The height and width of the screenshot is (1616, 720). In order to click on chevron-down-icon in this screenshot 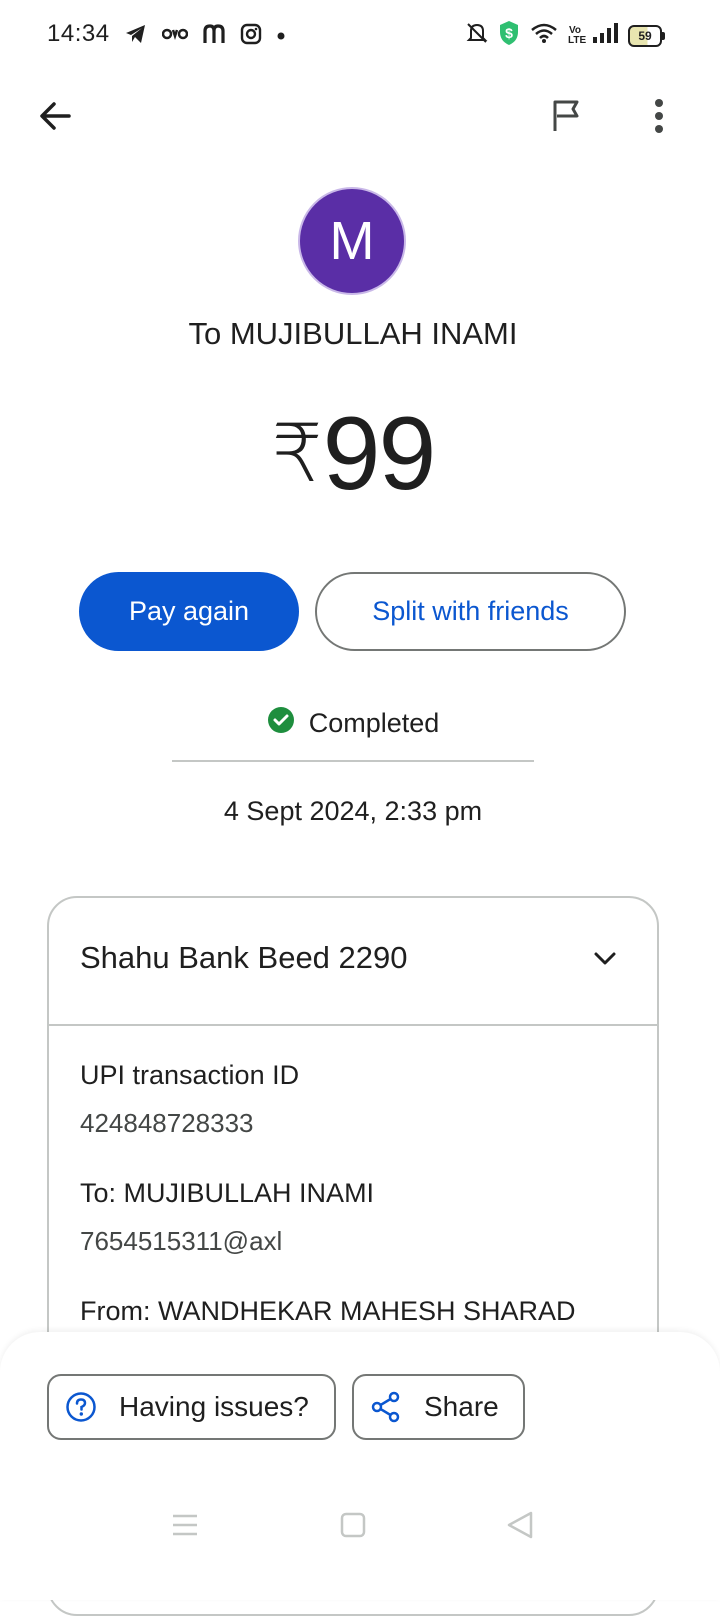, I will do `click(605, 960)`.